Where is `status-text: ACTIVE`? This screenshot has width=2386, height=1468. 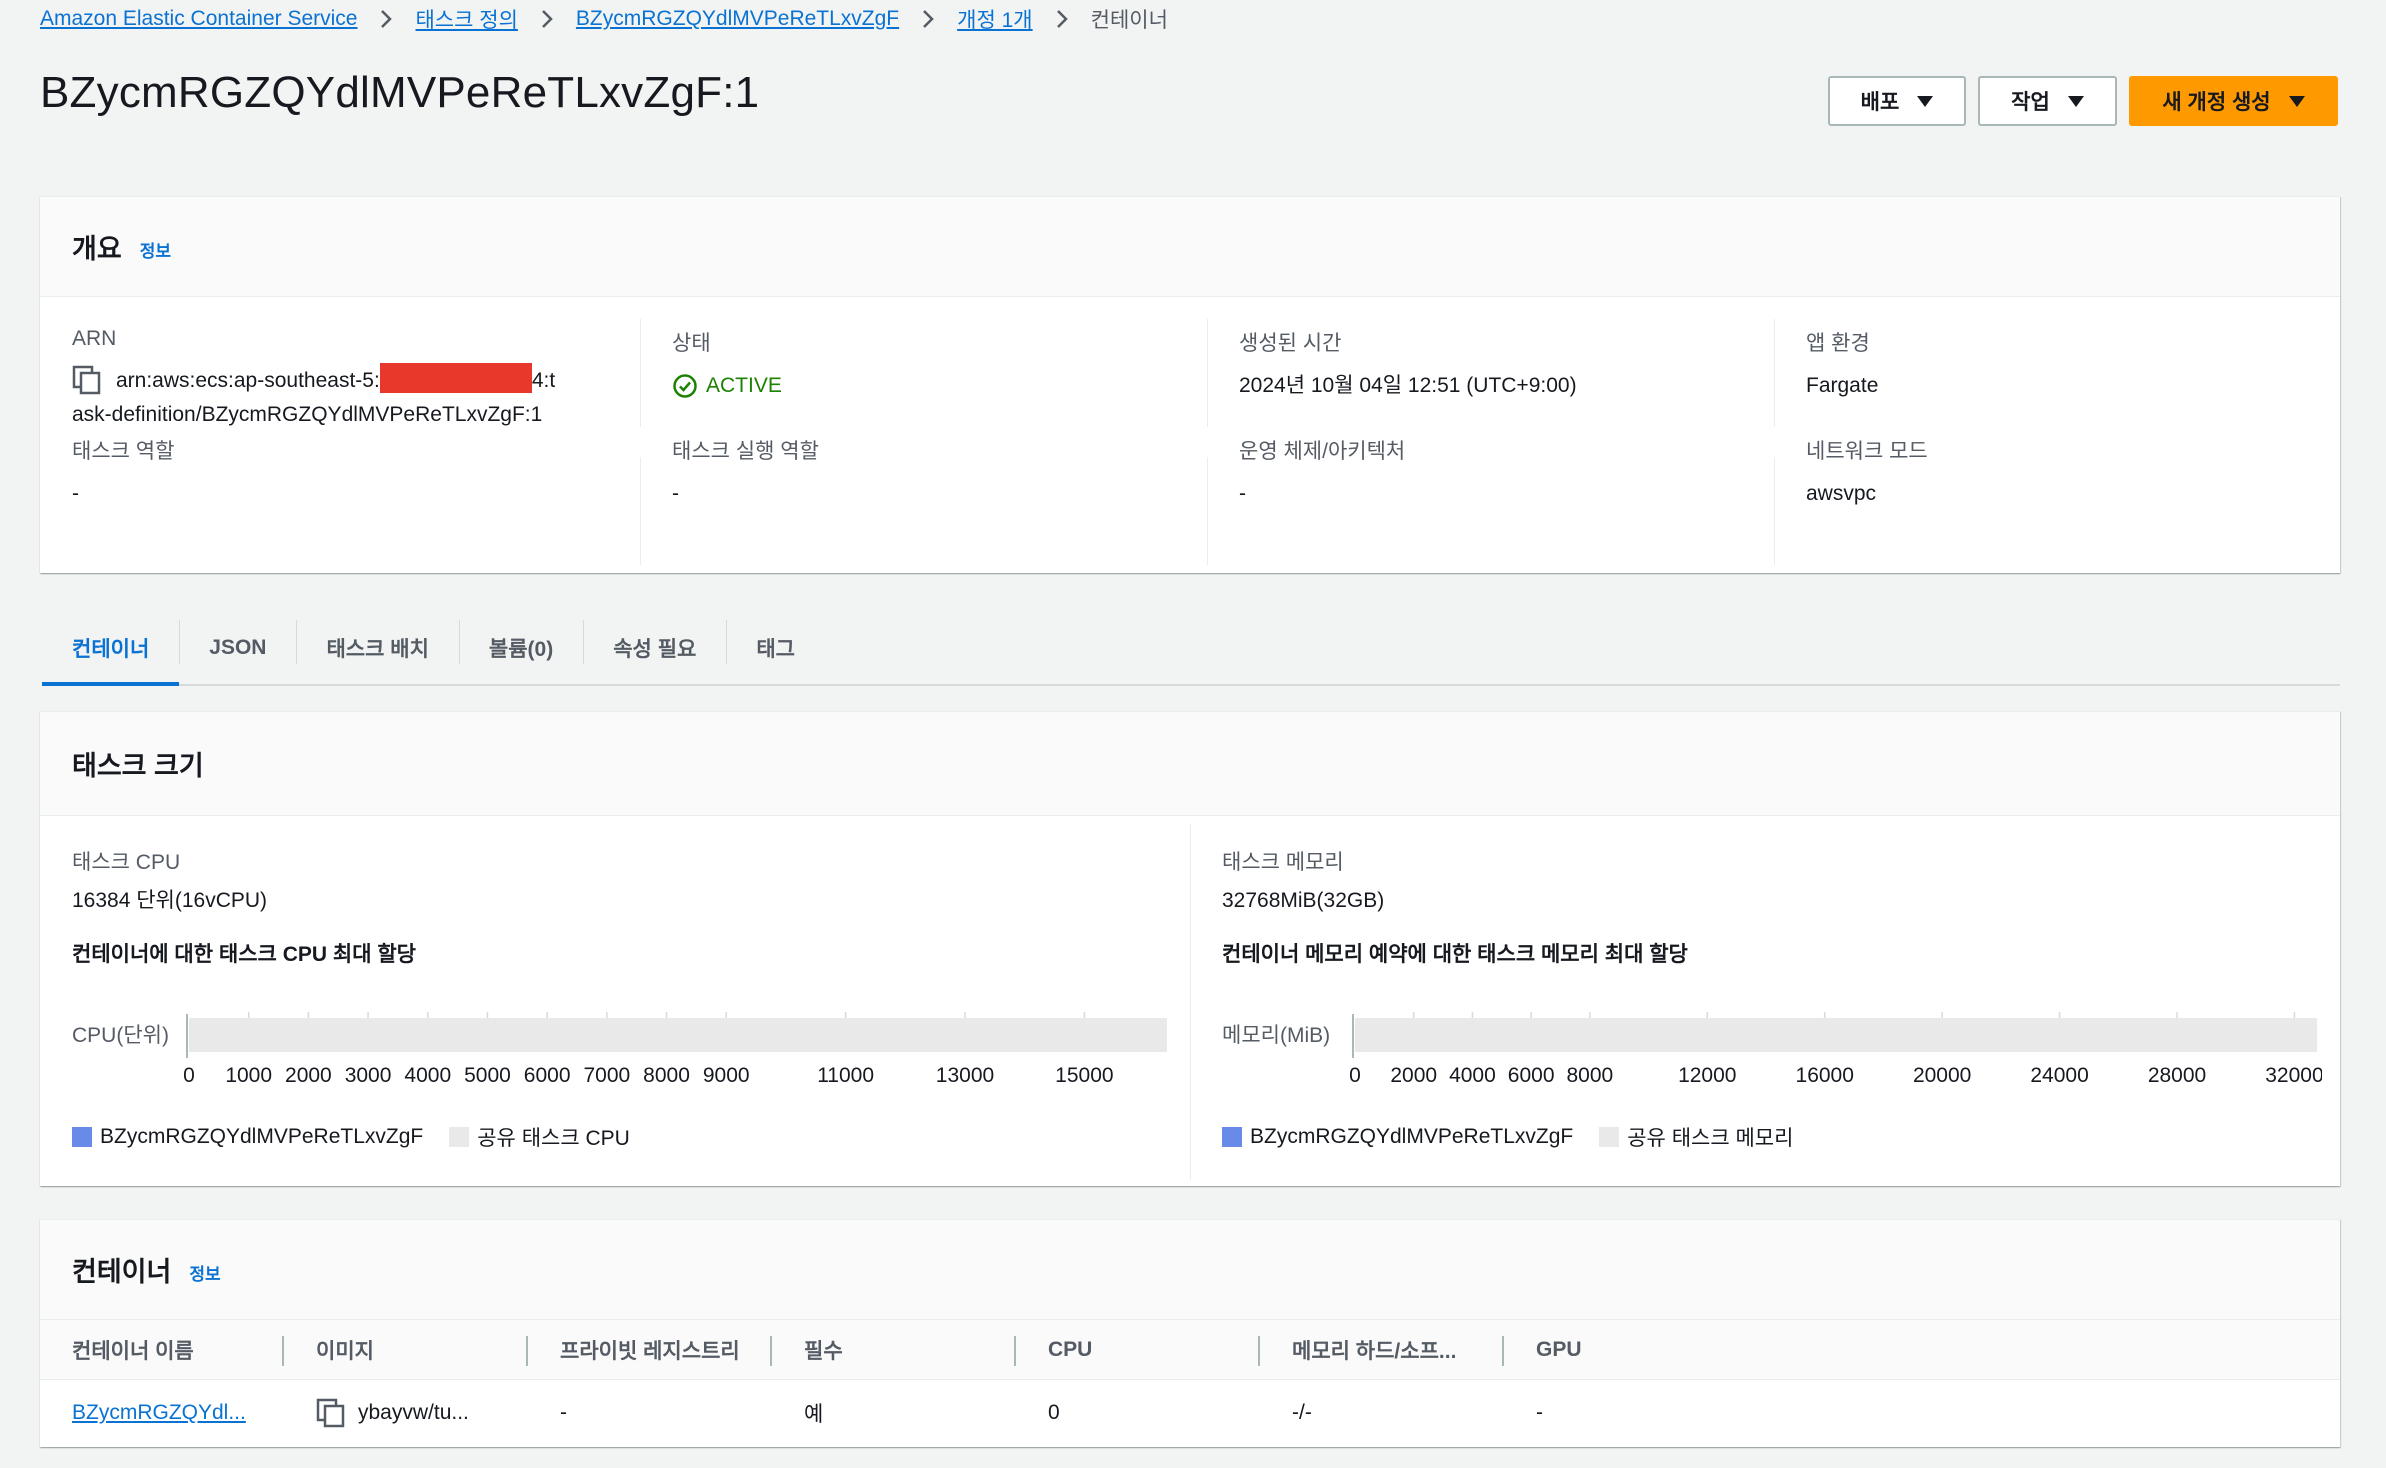 status-text: ACTIVE is located at coordinates (744, 385).